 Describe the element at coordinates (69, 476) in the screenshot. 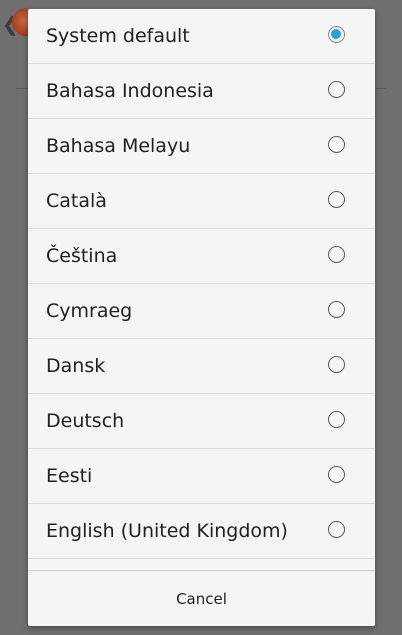

I see `language-option-label: Eesti` at that location.